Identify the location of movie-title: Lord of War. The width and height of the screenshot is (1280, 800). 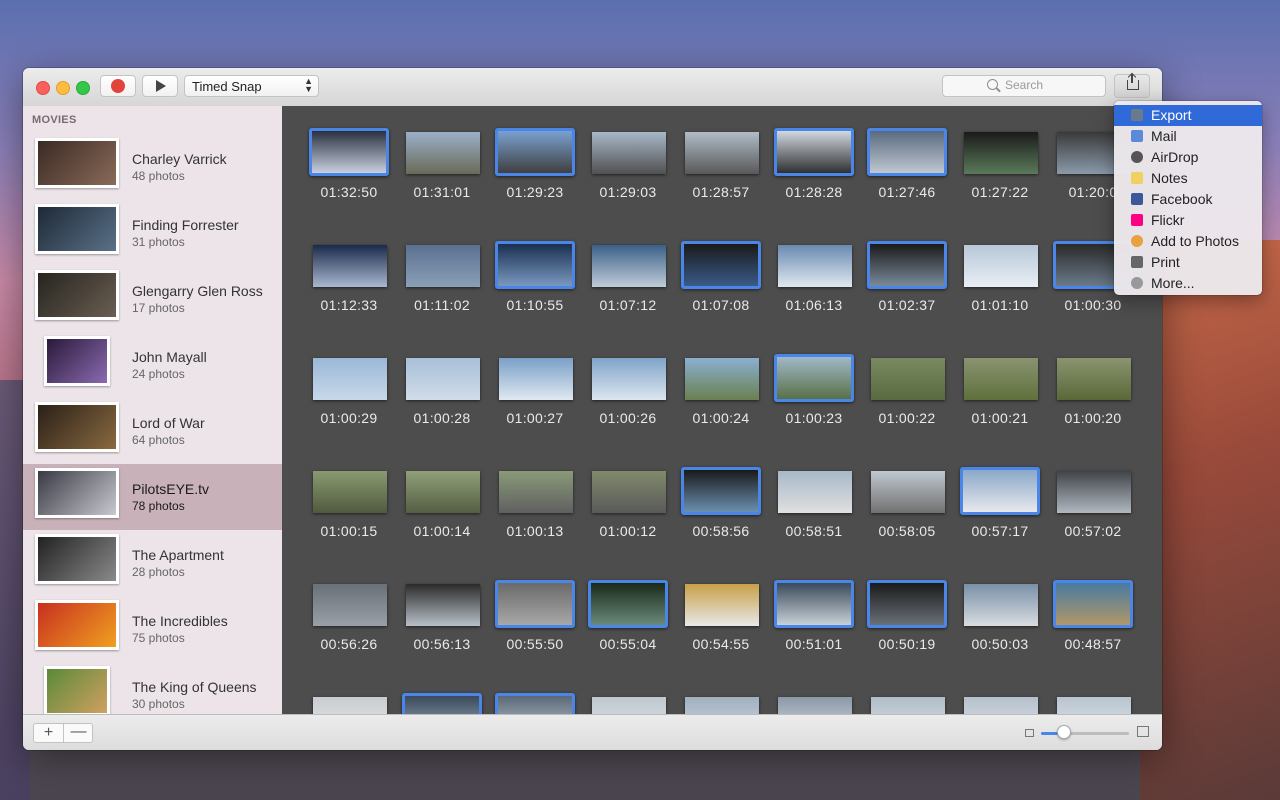
(168, 423).